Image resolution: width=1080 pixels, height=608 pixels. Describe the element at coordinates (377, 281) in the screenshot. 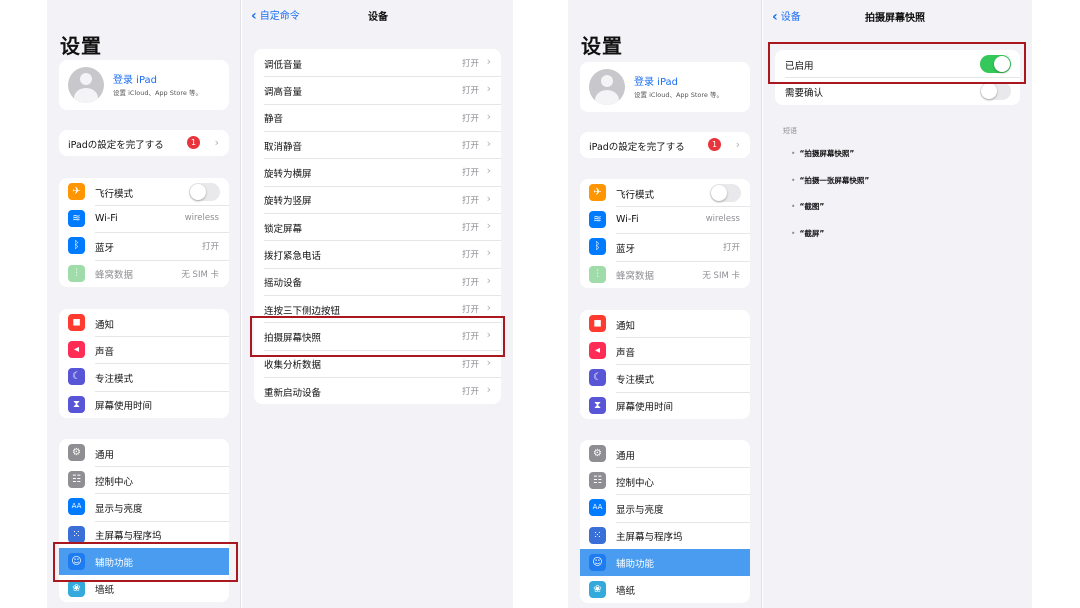

I see `command-row: 摇动设备 打开 ›` at that location.